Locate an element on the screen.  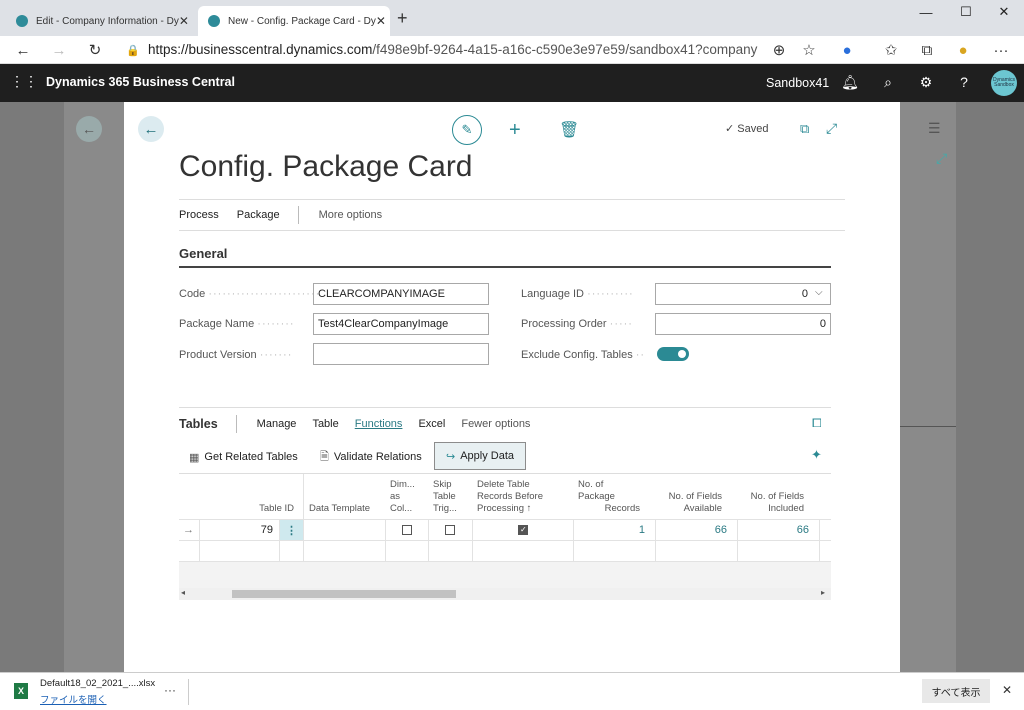
tables-separator is located at coordinates (236, 423).